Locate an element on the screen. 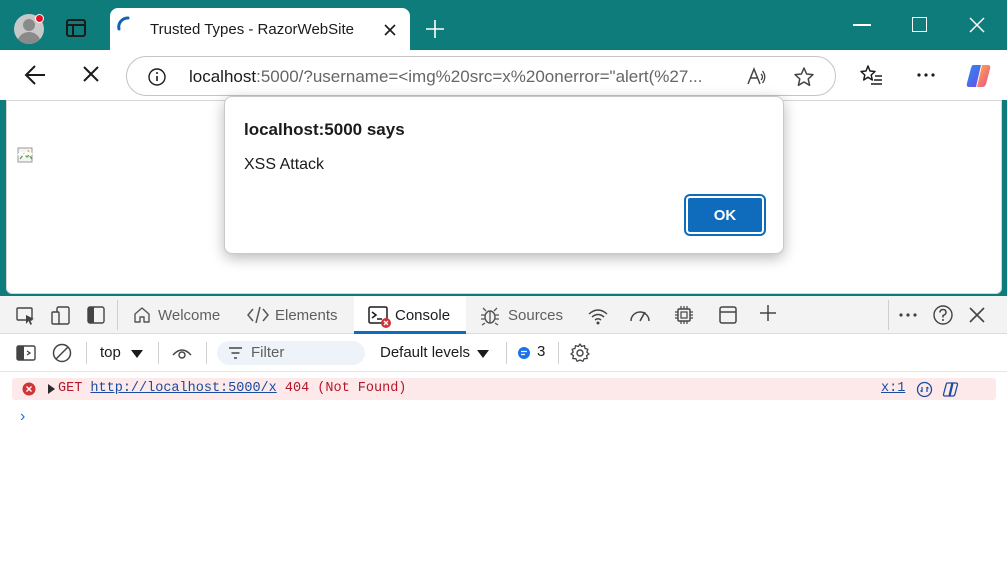 The height and width of the screenshot is (568, 1007). bug-icon is located at coordinates (490, 316).